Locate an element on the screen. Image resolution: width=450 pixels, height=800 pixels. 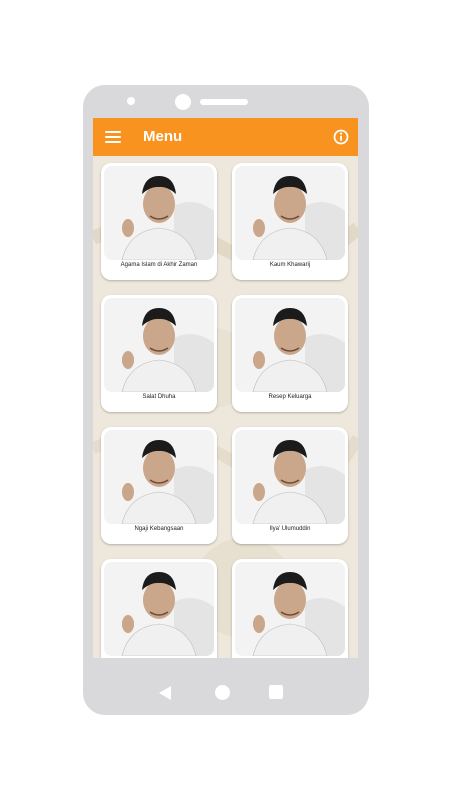
menu-card-label: Ngaji Kebangsaan is located at coordinates (159, 529).